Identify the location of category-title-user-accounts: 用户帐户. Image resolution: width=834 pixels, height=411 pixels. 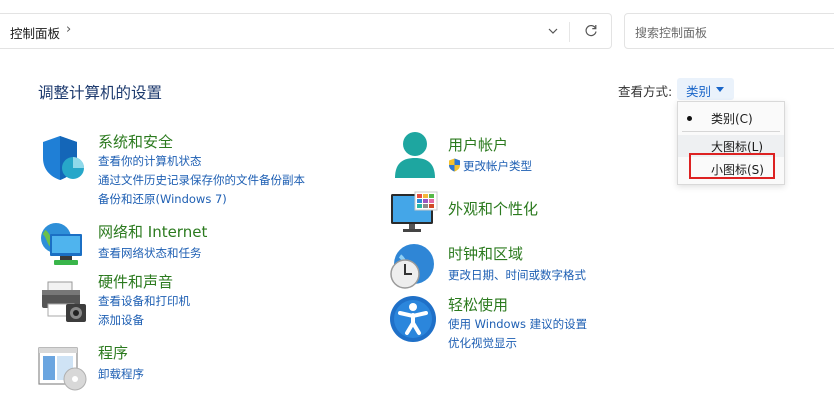
(478, 144).